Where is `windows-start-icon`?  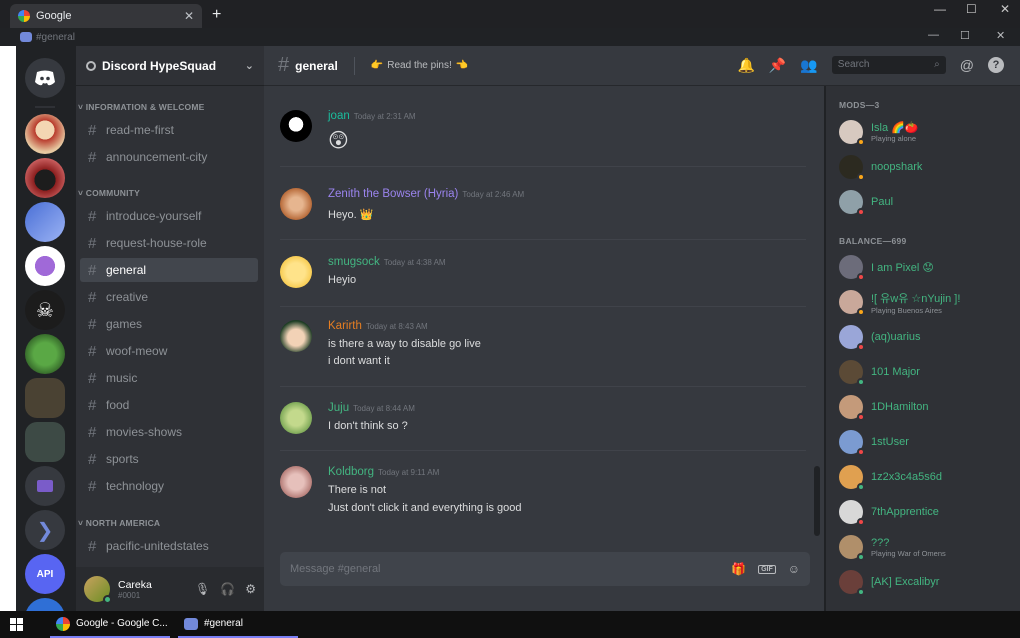 windows-start-icon is located at coordinates (16, 624).